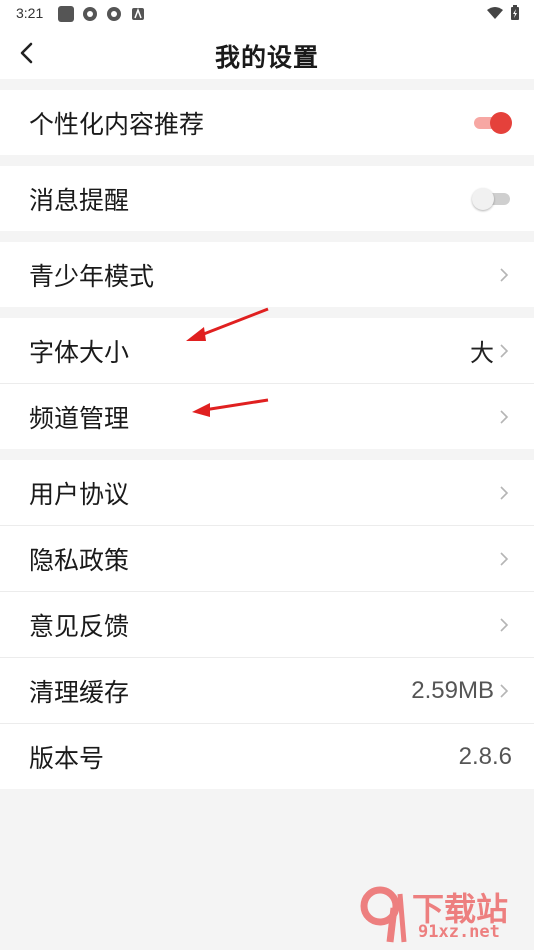  Describe the element at coordinates (138, 13) in the screenshot. I see `app-notification-icon` at that location.